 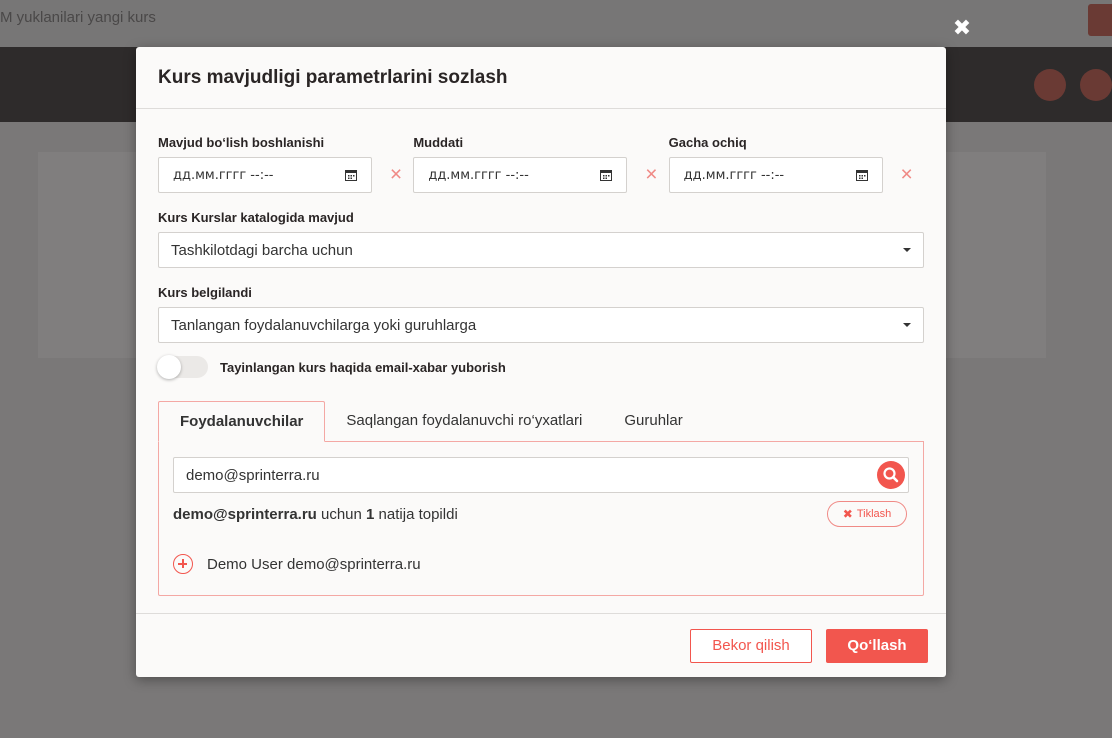 What do you see at coordinates (242, 421) in the screenshot?
I see `tab-users: Foydalanuvchilar` at bounding box center [242, 421].